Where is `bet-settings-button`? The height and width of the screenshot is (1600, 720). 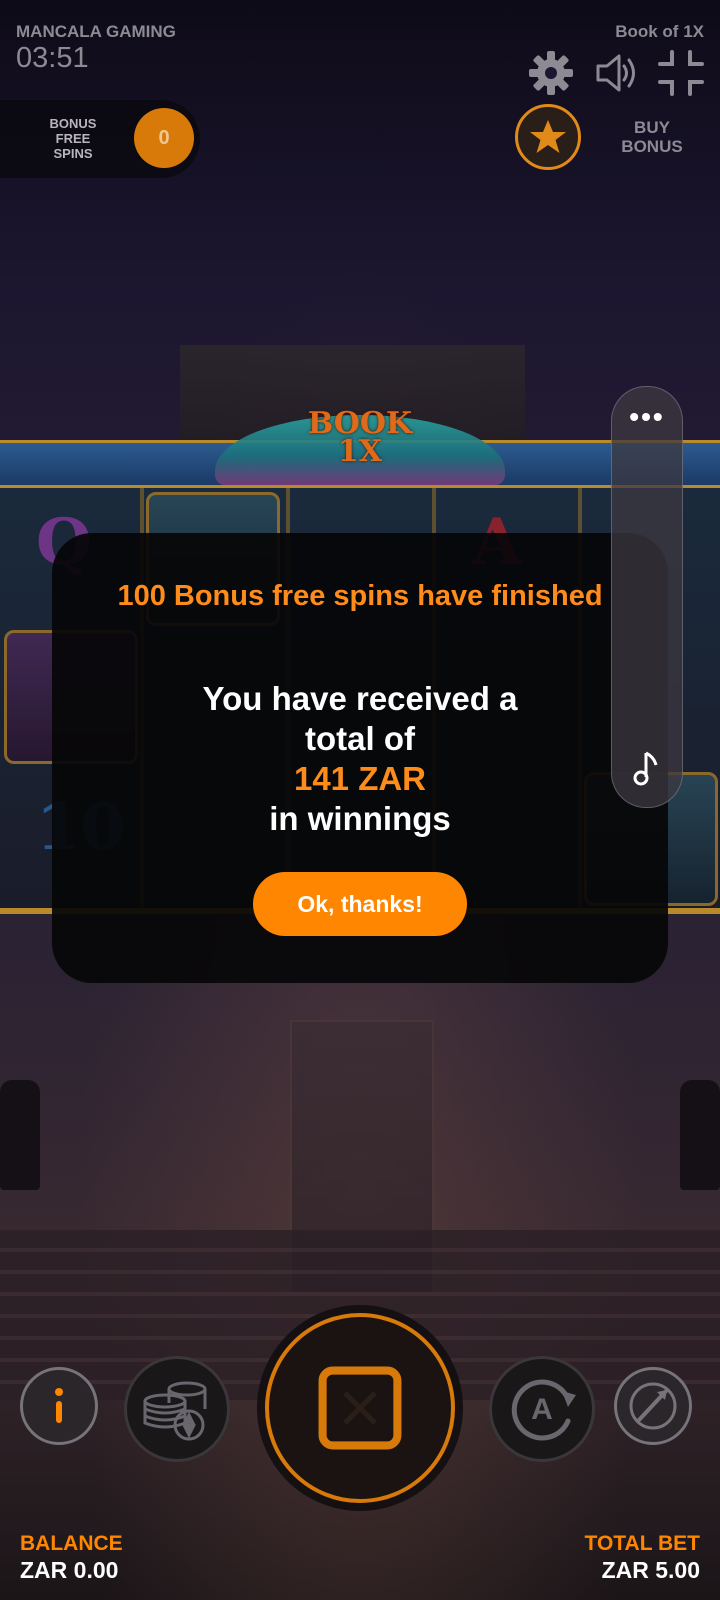
bet-settings-button is located at coordinates (177, 1409).